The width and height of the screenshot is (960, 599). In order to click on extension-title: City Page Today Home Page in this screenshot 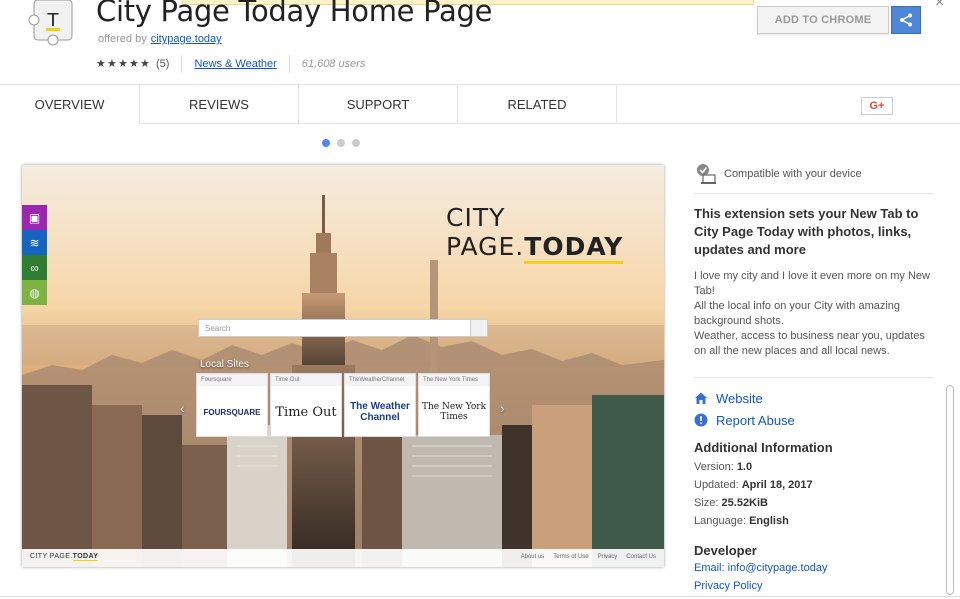, I will do `click(294, 14)`.